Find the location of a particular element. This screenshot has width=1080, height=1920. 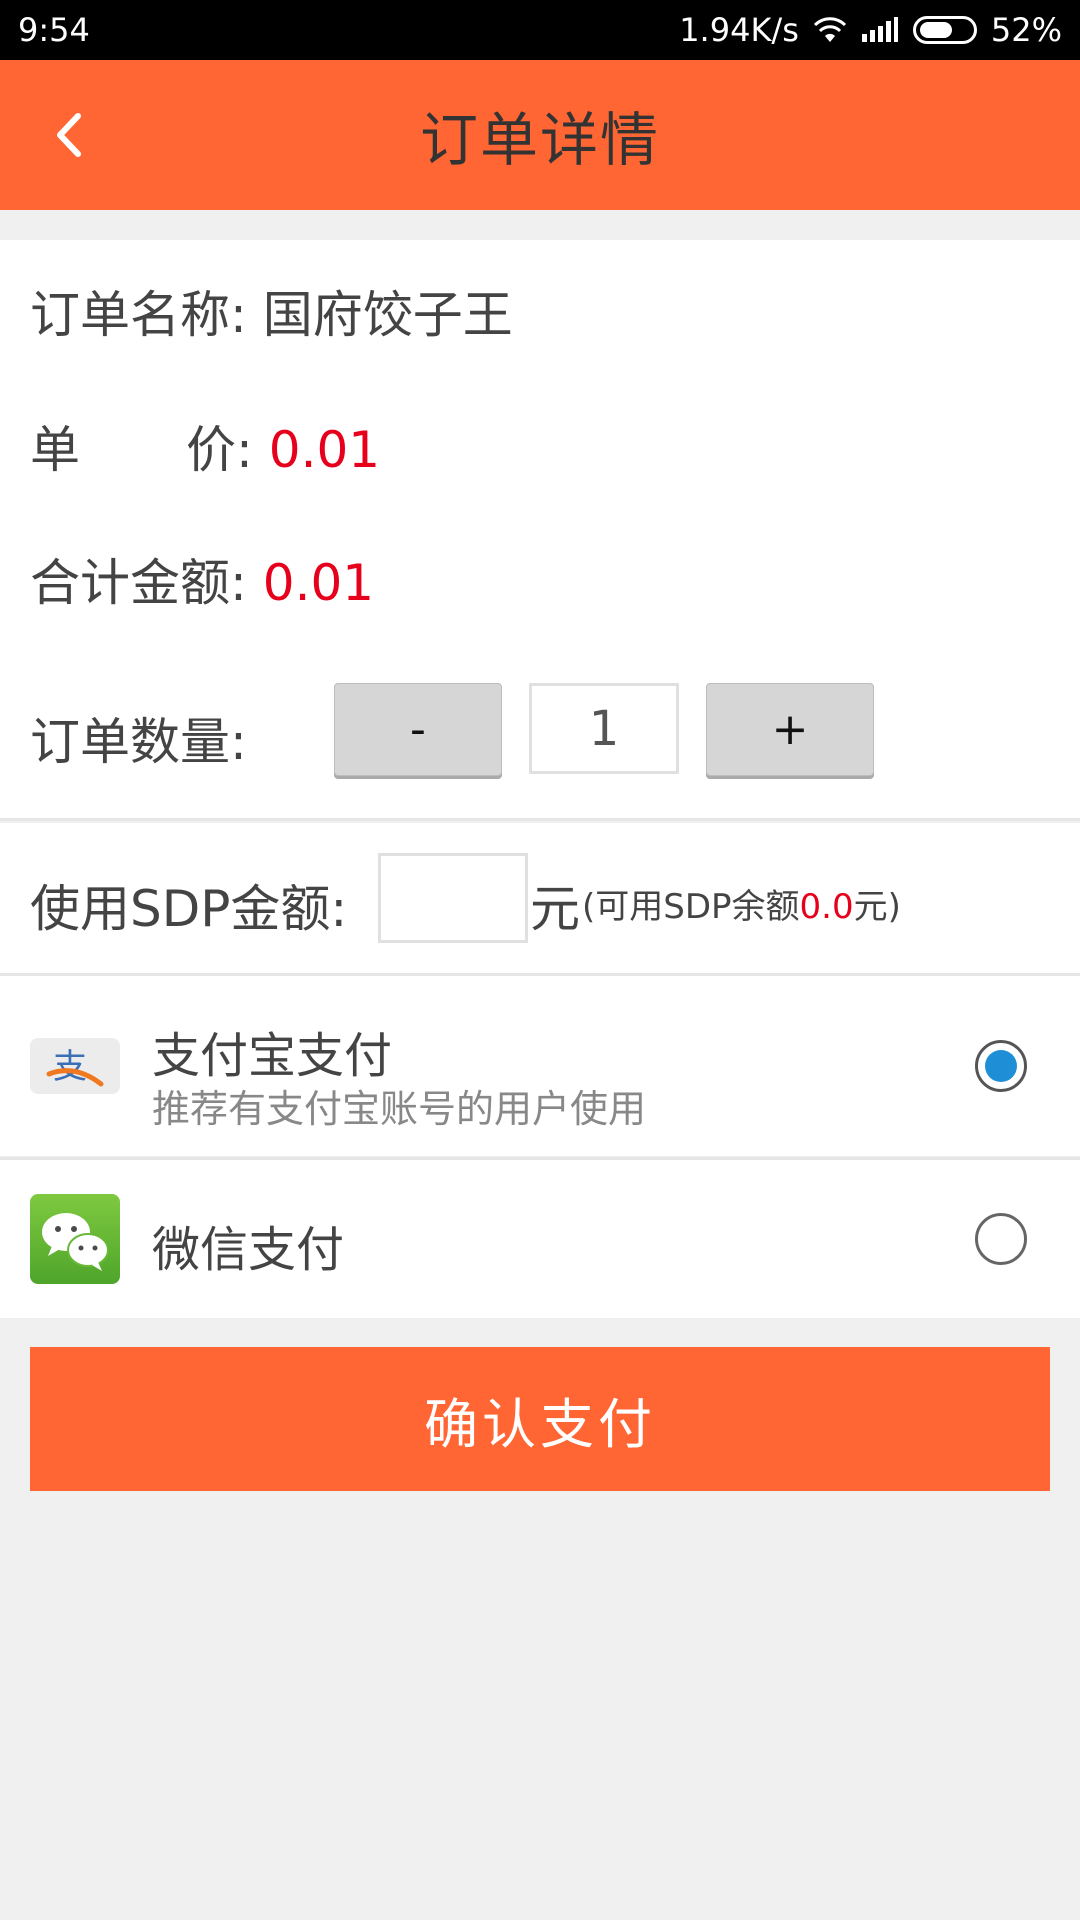

svg-text: 支 is located at coordinates (70, 1067).